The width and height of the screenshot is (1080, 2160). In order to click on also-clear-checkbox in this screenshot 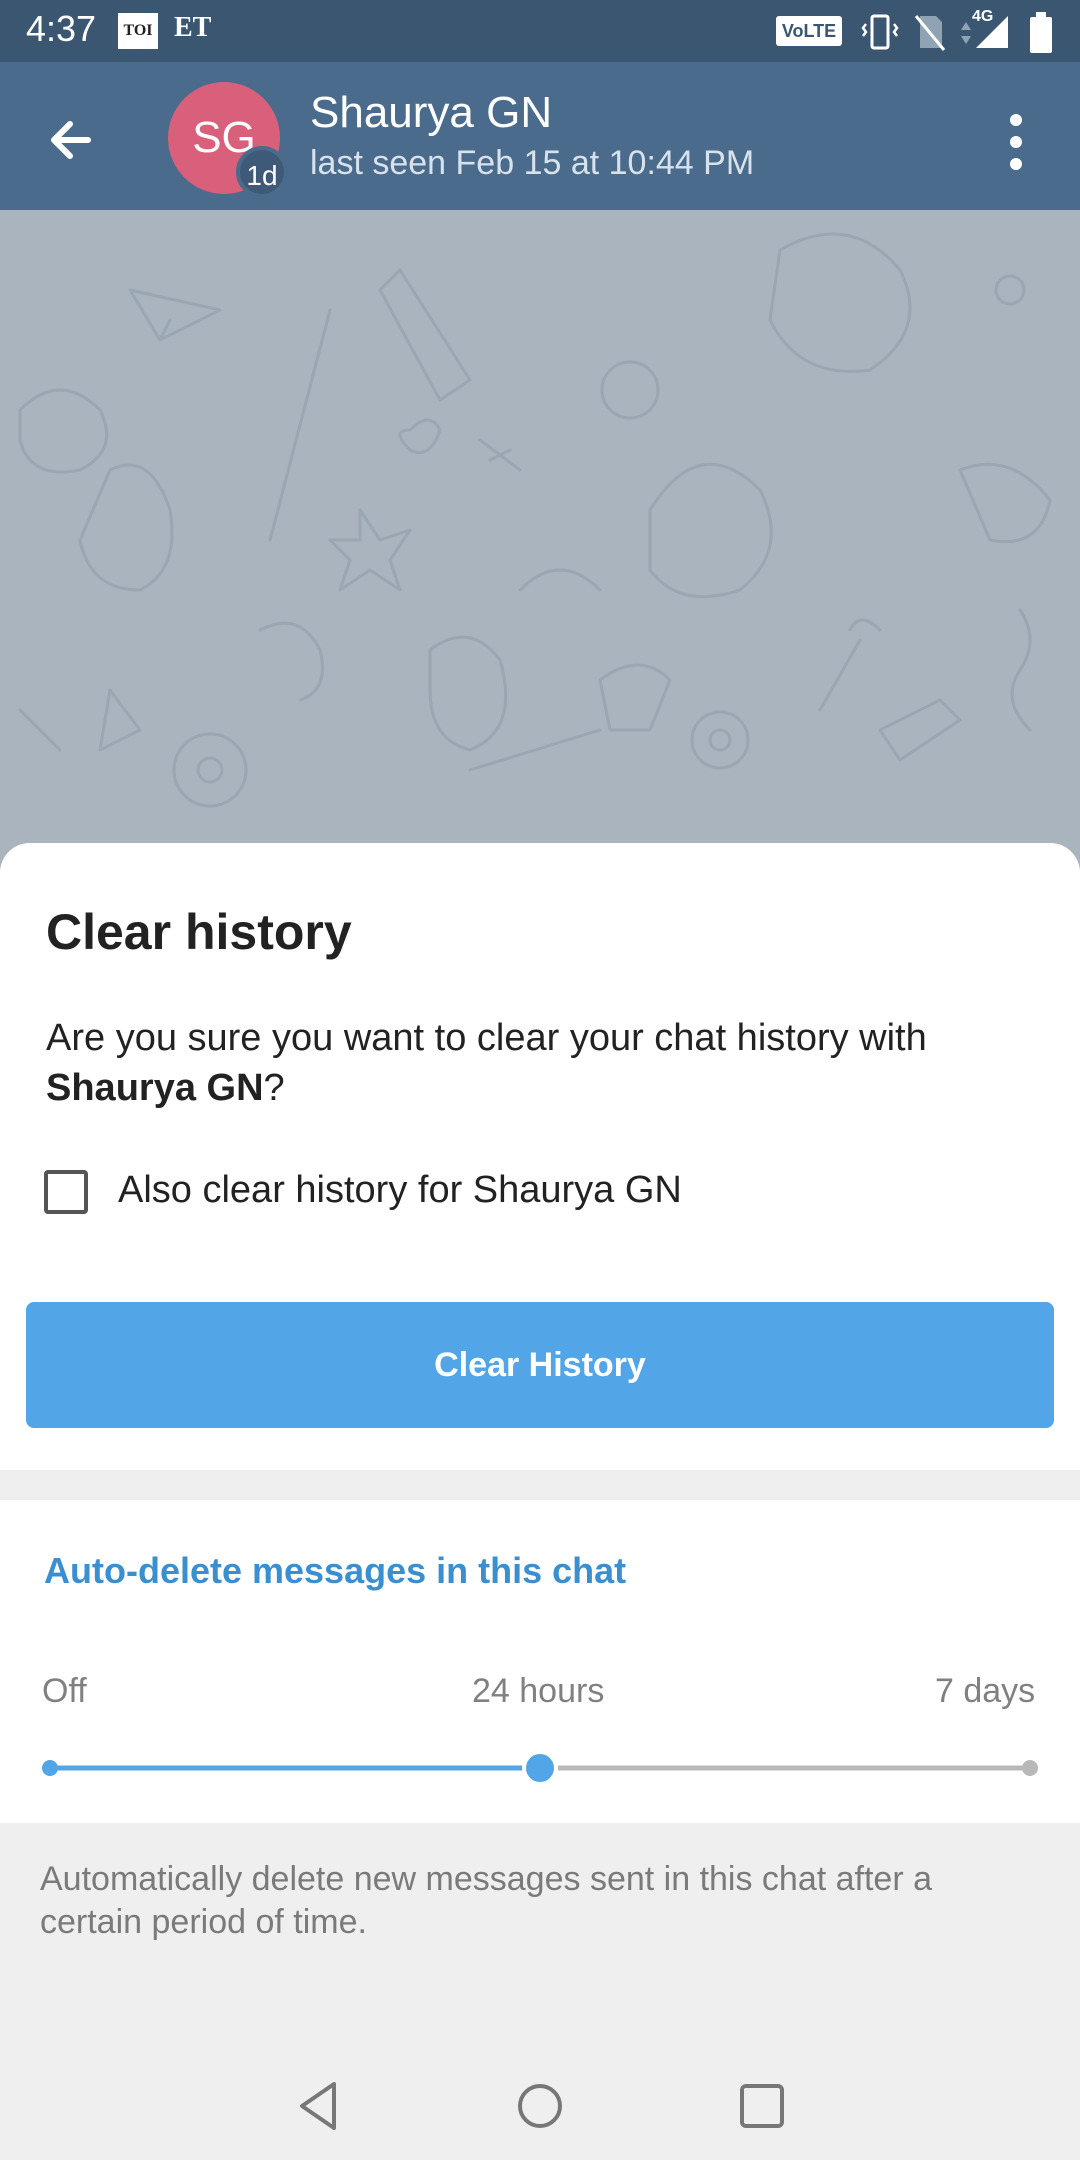, I will do `click(66, 1192)`.